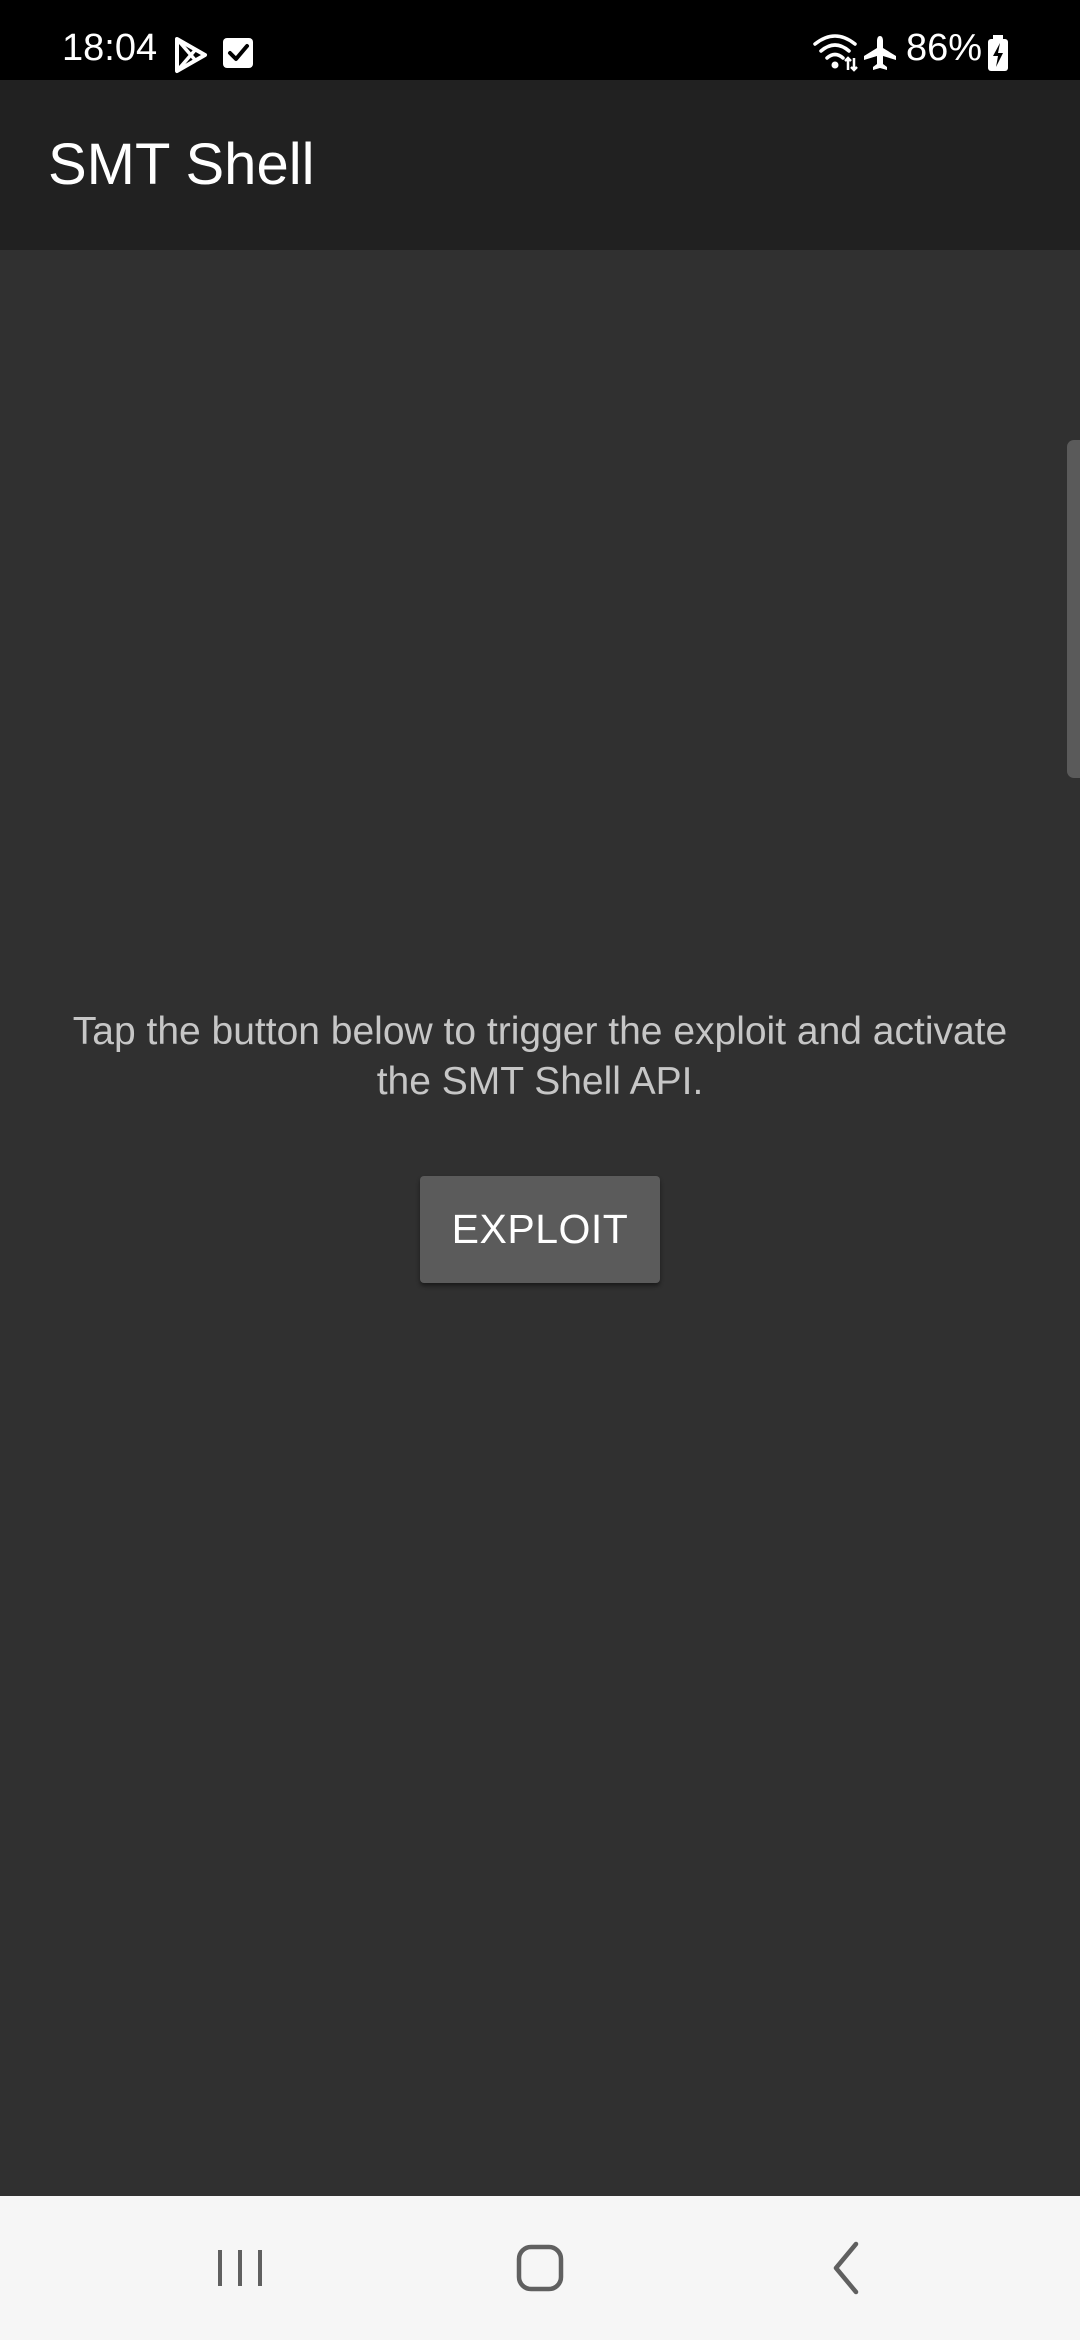 This screenshot has width=1080, height=2340. What do you see at coordinates (1073, 609) in the screenshot?
I see `scrollbar` at bounding box center [1073, 609].